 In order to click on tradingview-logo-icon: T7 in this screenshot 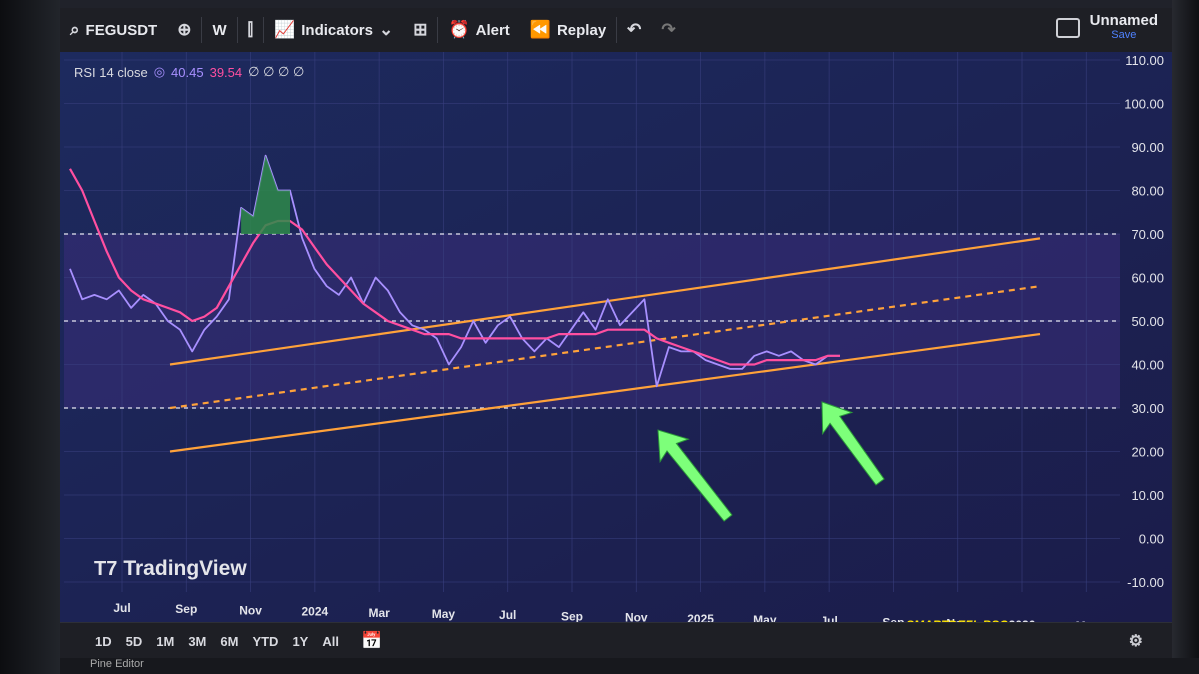, I will do `click(106, 568)`.